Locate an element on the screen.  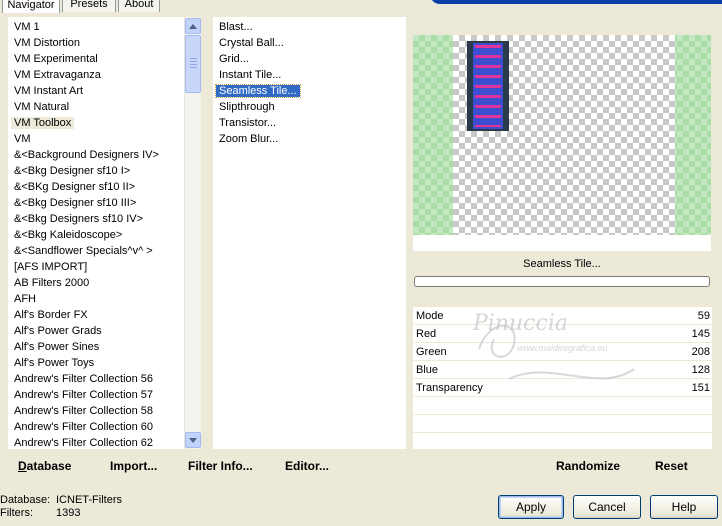
category-item: Andrew's Filter Collection 57 is located at coordinates (83, 395).